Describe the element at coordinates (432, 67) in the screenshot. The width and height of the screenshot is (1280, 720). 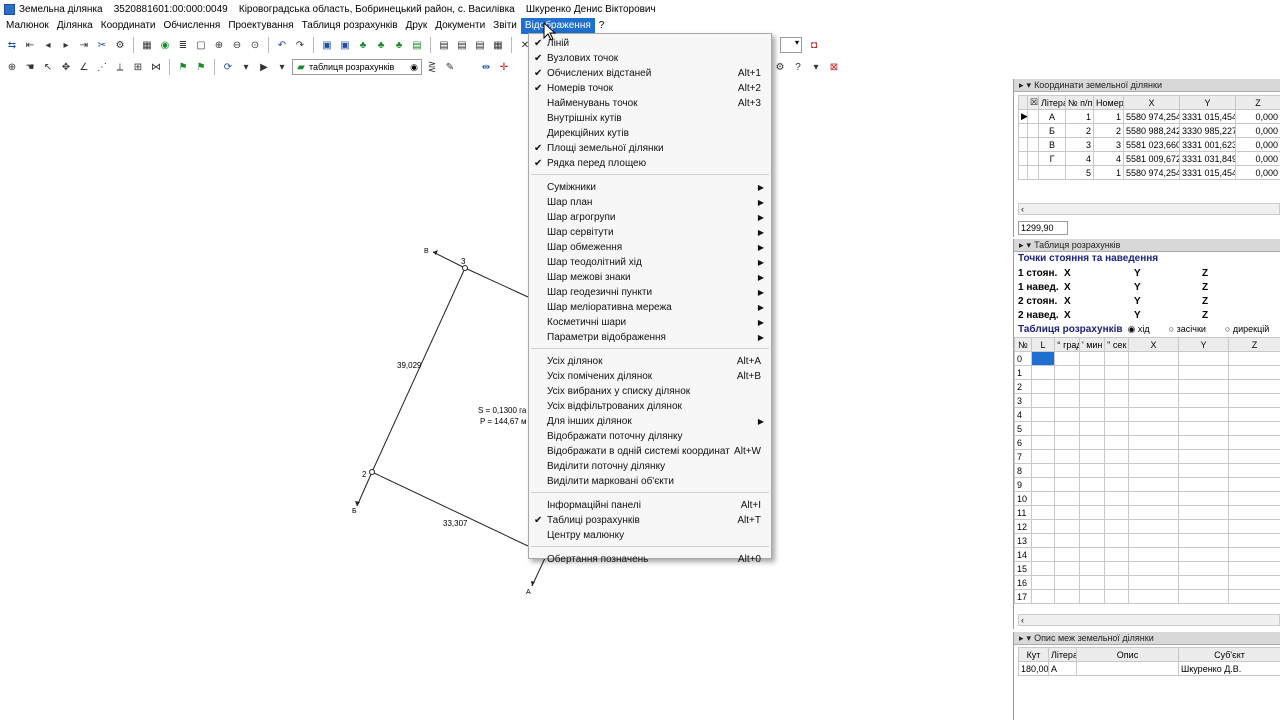
I see `split-icon: ⋛` at that location.